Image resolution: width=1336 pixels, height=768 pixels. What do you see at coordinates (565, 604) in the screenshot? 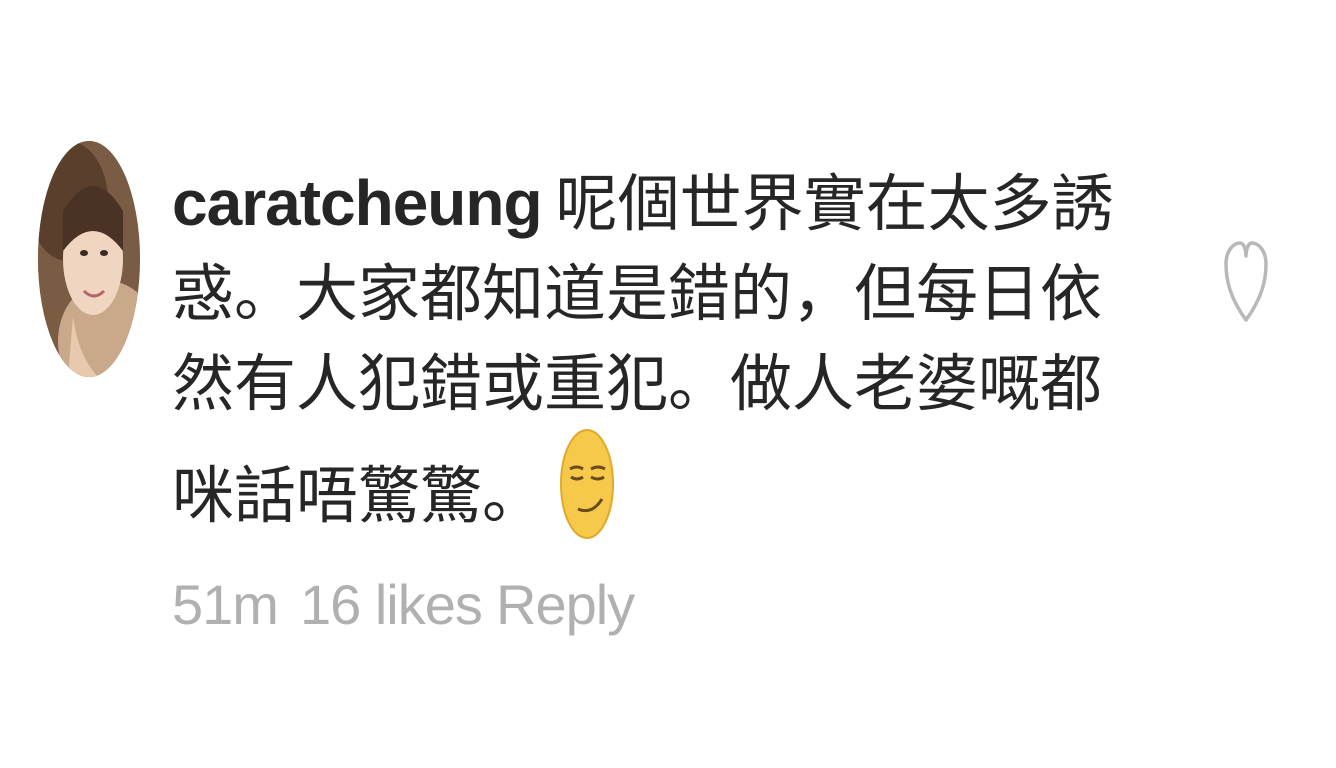
I see `reply-button: Reply` at bounding box center [565, 604].